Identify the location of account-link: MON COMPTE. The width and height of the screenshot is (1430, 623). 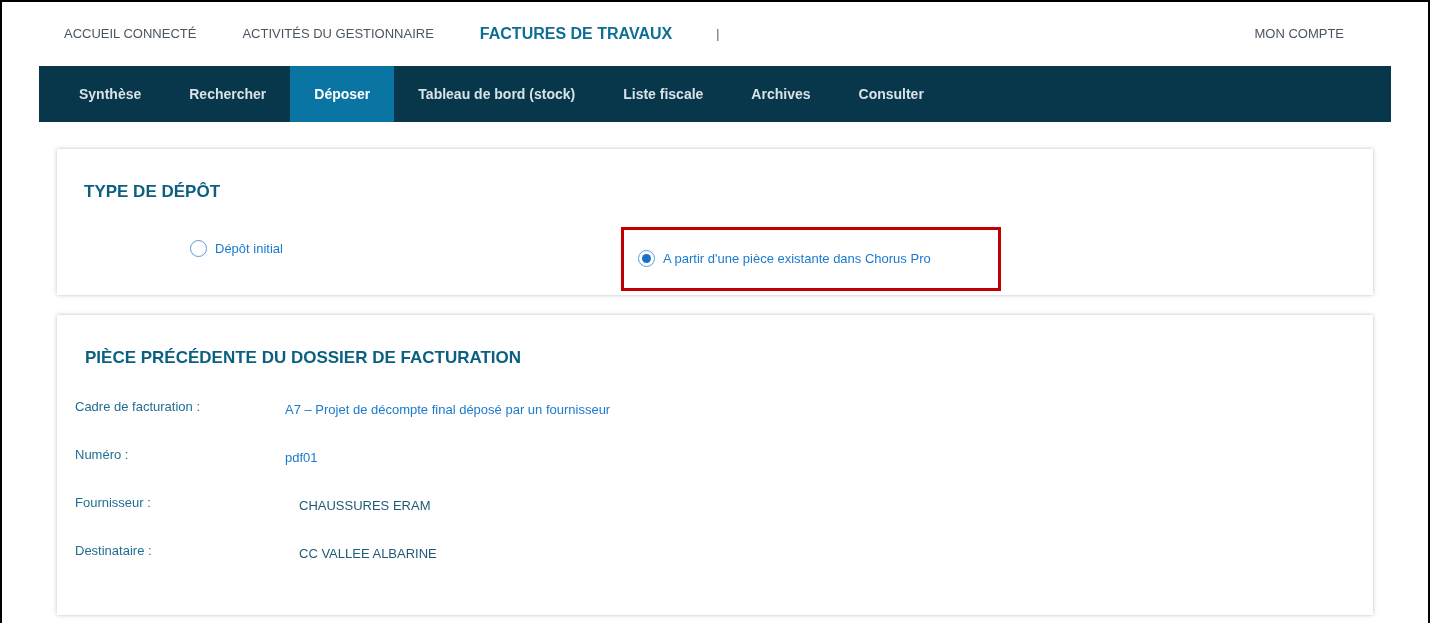
(1299, 34).